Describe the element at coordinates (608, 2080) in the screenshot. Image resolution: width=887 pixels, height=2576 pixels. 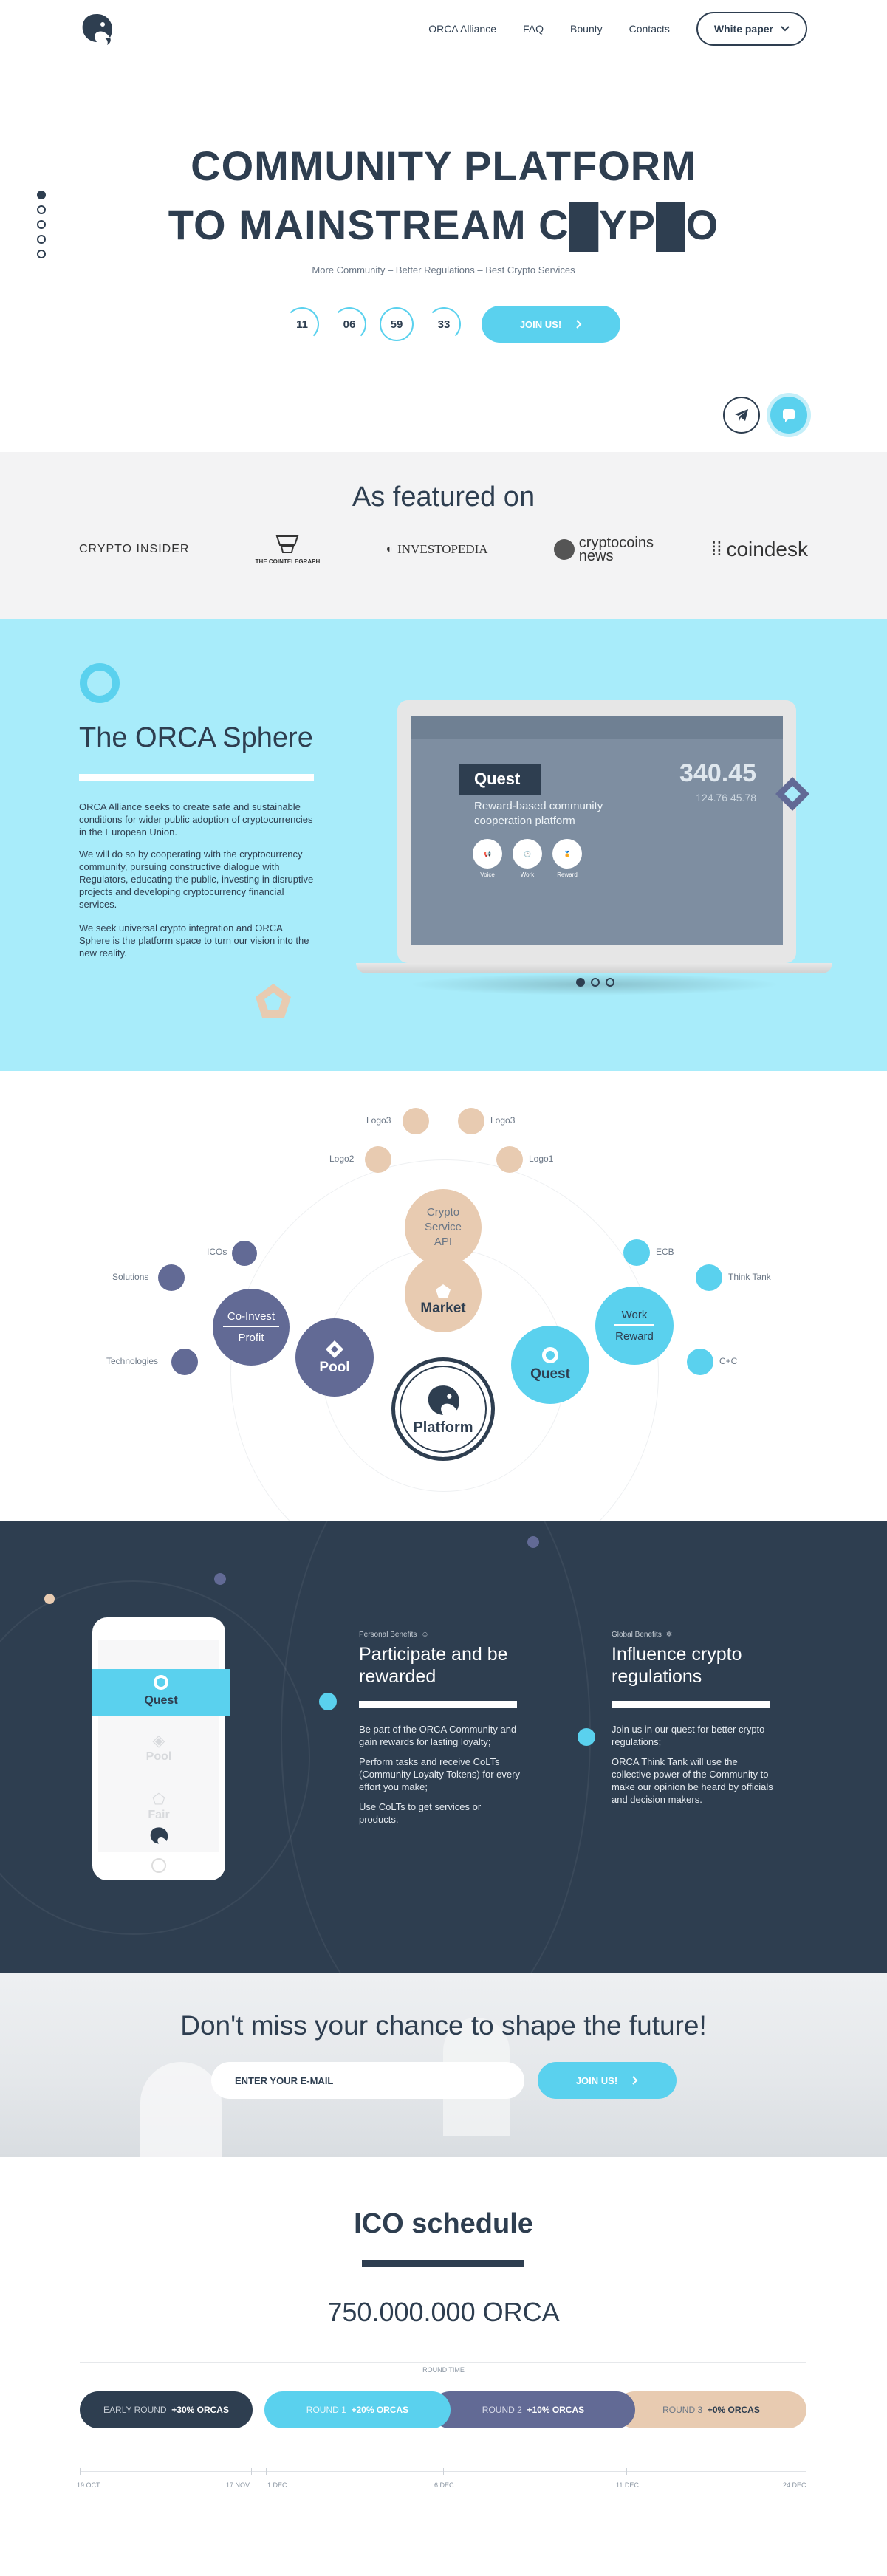
I see `cta-join-button: JOIN US!` at that location.